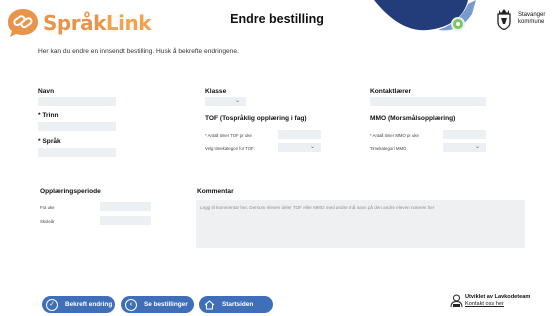  Describe the element at coordinates (77, 152) in the screenshot. I see `sprak-input` at that location.